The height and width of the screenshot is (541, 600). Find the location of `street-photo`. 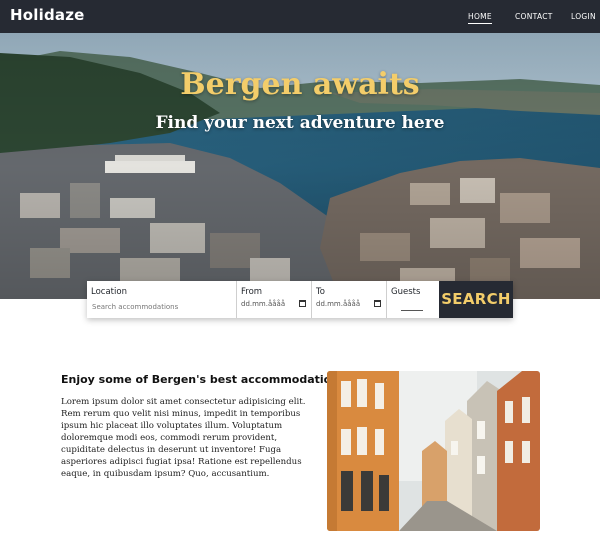

street-photo is located at coordinates (433, 451).